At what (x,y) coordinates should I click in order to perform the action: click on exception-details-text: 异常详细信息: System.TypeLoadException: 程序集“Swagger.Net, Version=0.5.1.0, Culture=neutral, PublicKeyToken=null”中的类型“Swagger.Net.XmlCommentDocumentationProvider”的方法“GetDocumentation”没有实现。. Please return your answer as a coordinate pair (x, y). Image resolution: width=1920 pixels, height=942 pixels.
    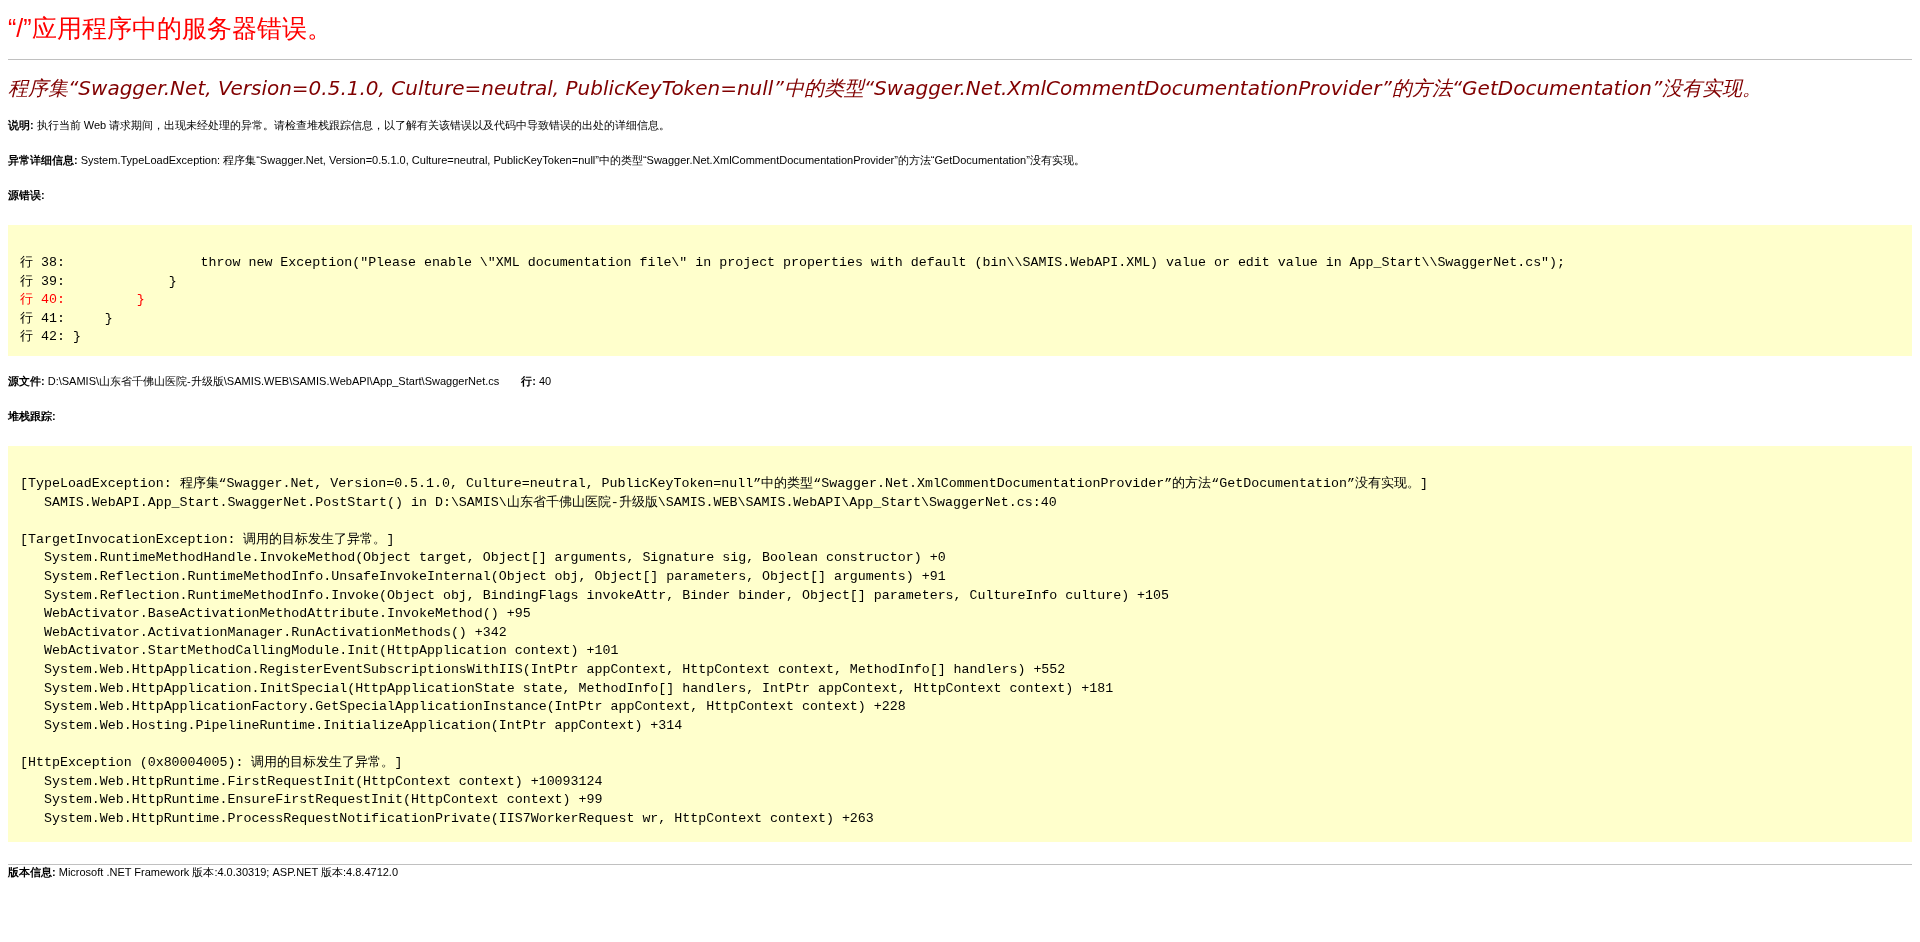
    Looking at the image, I should click on (547, 160).